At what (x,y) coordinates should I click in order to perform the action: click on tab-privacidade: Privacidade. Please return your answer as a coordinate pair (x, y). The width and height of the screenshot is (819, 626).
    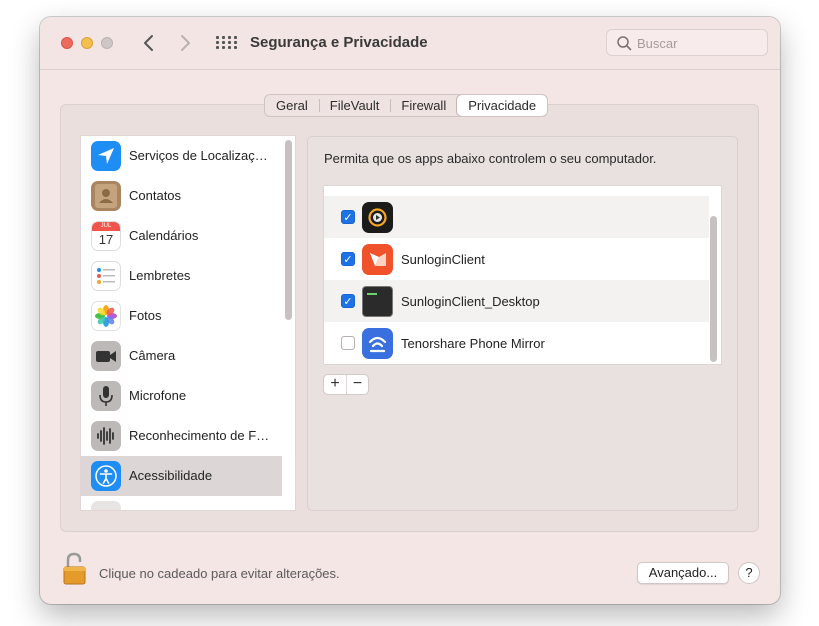
    Looking at the image, I should click on (502, 105).